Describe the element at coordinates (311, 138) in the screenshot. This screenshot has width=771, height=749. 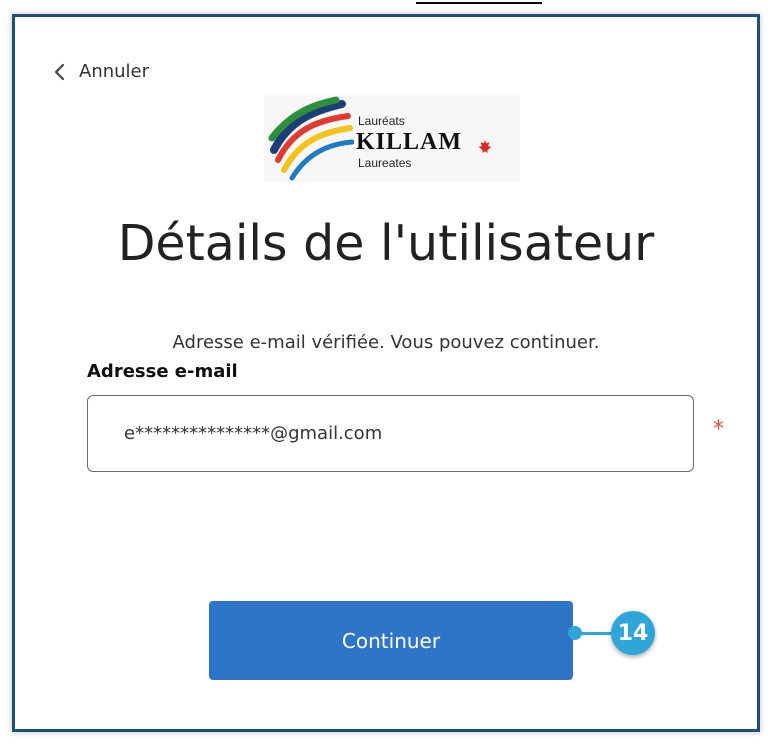
I see `logo-graphic-icon` at that location.